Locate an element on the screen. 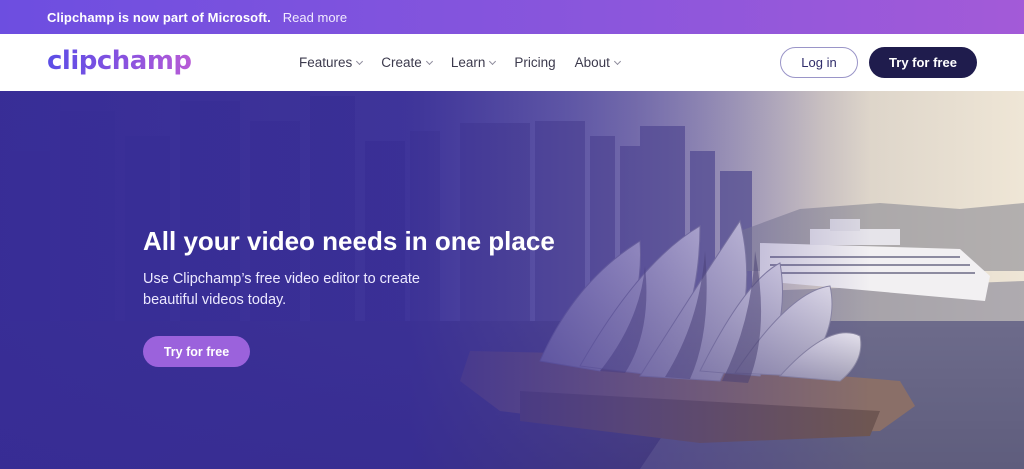  nav-item-label: Learn is located at coordinates (468, 62).